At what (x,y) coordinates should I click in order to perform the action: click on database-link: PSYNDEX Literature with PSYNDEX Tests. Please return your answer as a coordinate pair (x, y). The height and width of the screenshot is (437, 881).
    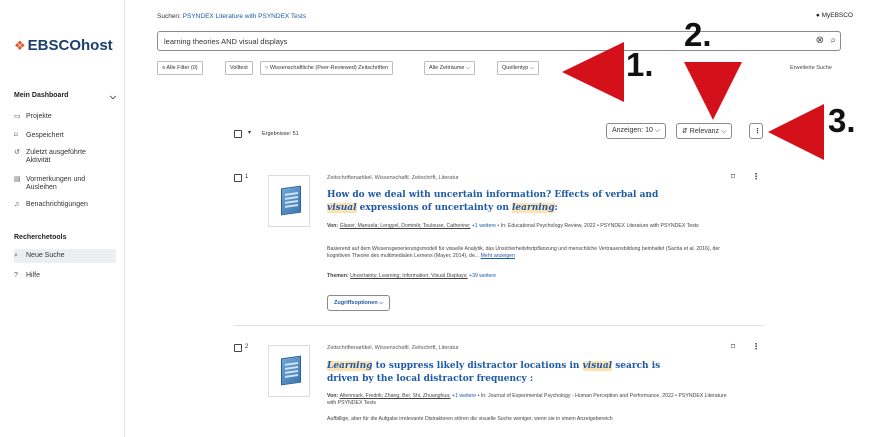
    Looking at the image, I should click on (244, 16).